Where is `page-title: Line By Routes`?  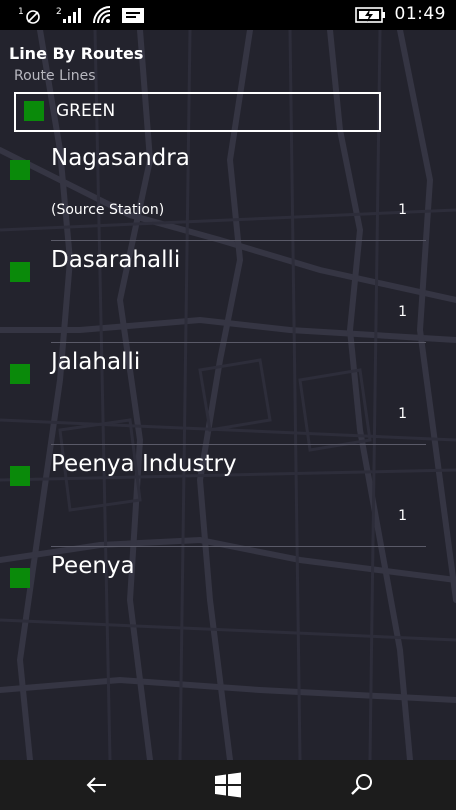 page-title: Line By Routes is located at coordinates (76, 53).